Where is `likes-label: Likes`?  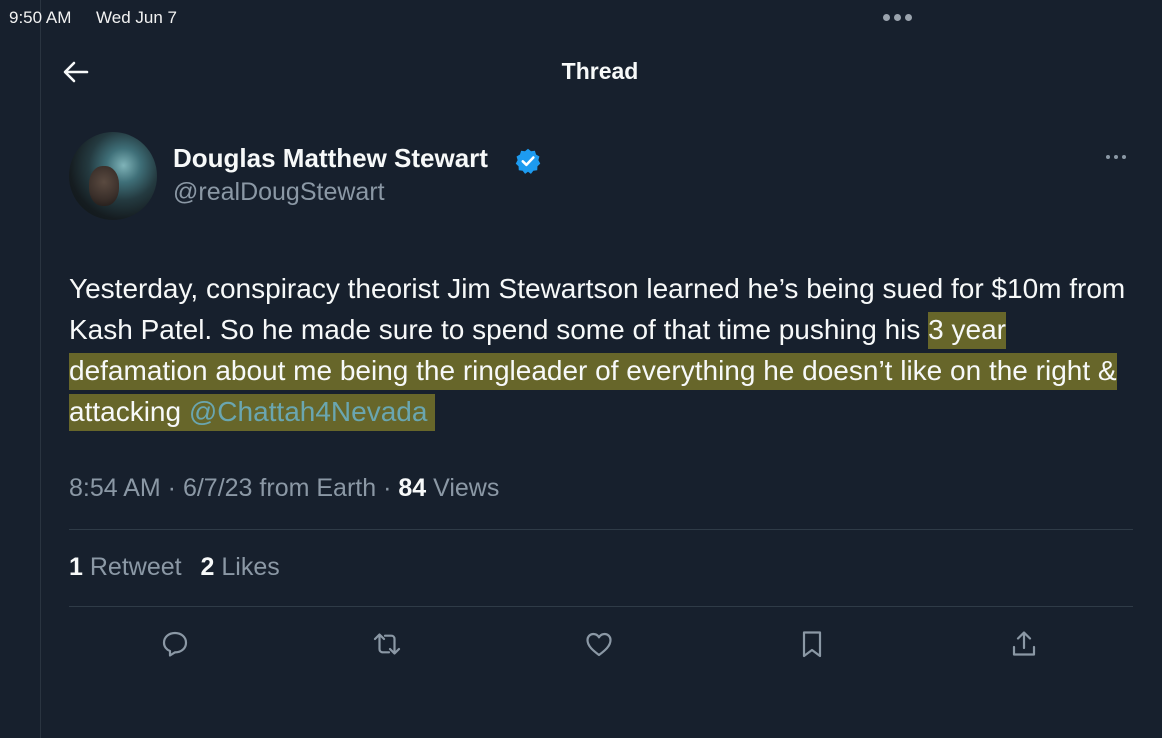 likes-label: Likes is located at coordinates (250, 567).